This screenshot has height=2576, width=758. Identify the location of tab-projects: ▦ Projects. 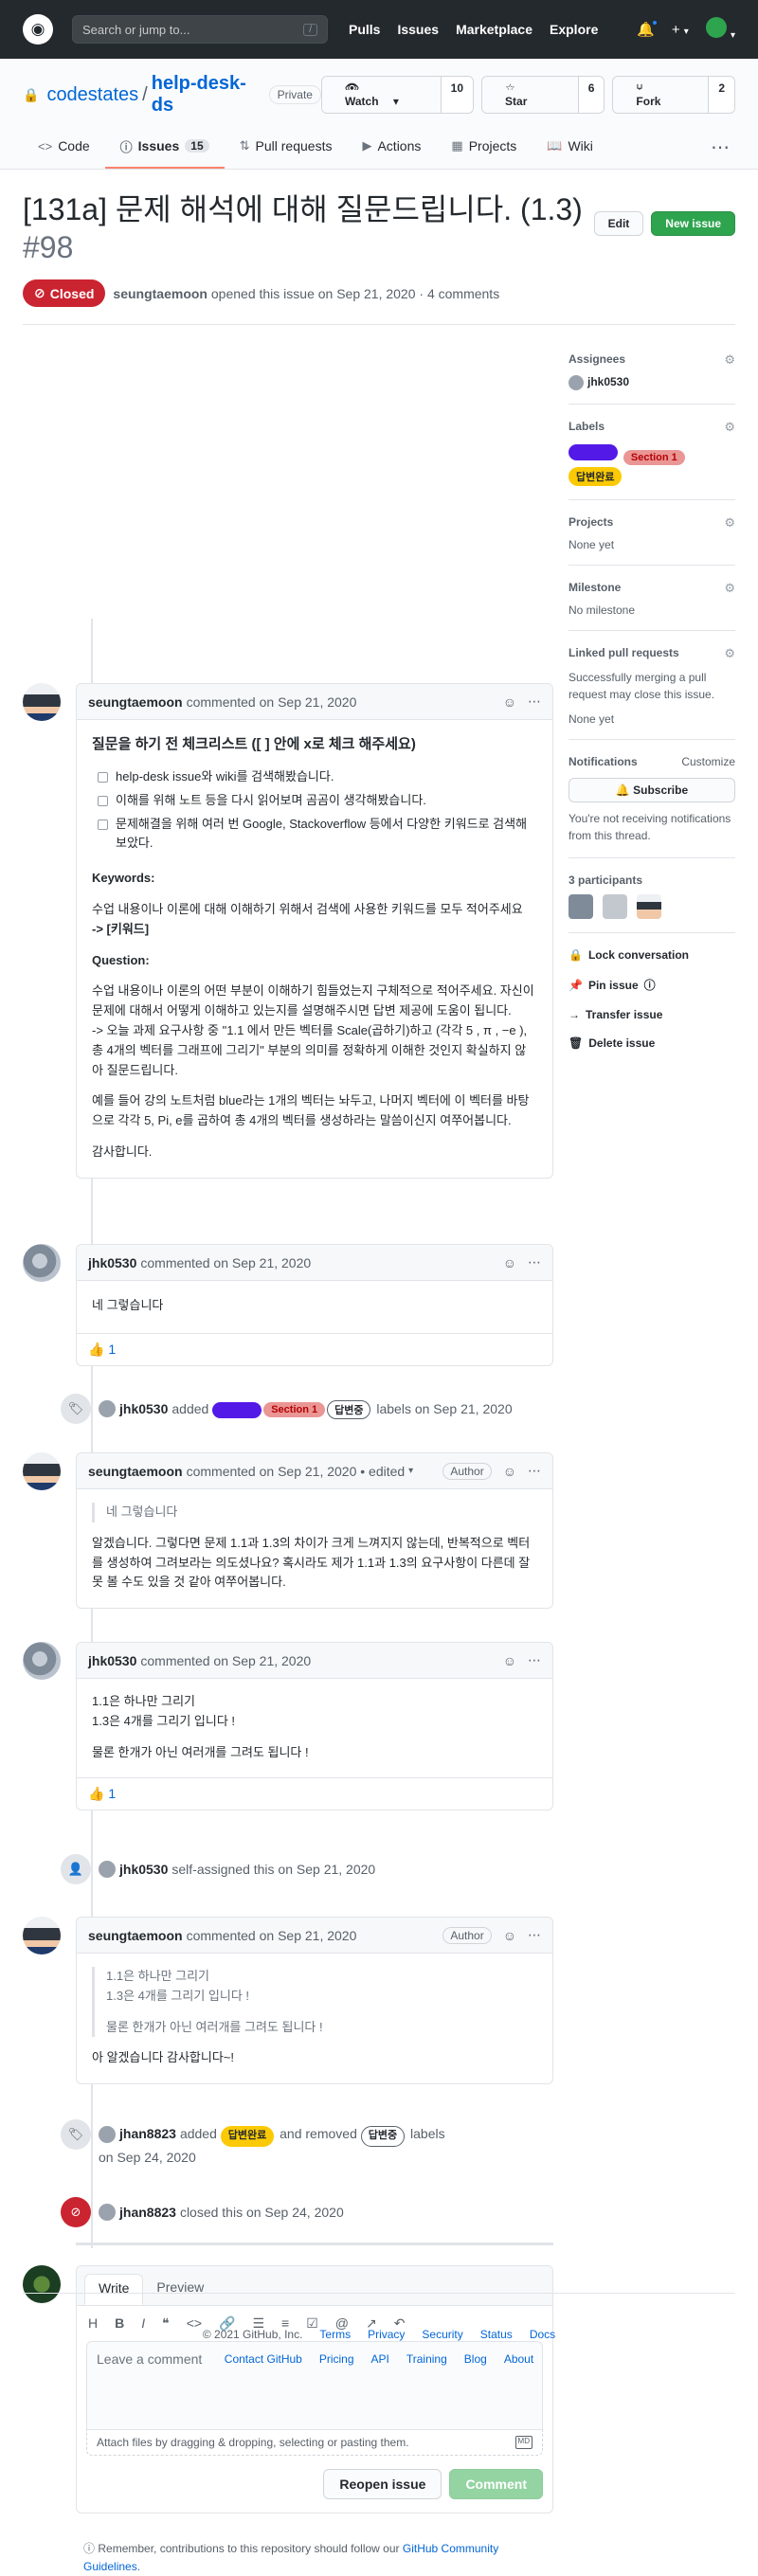
(484, 147).